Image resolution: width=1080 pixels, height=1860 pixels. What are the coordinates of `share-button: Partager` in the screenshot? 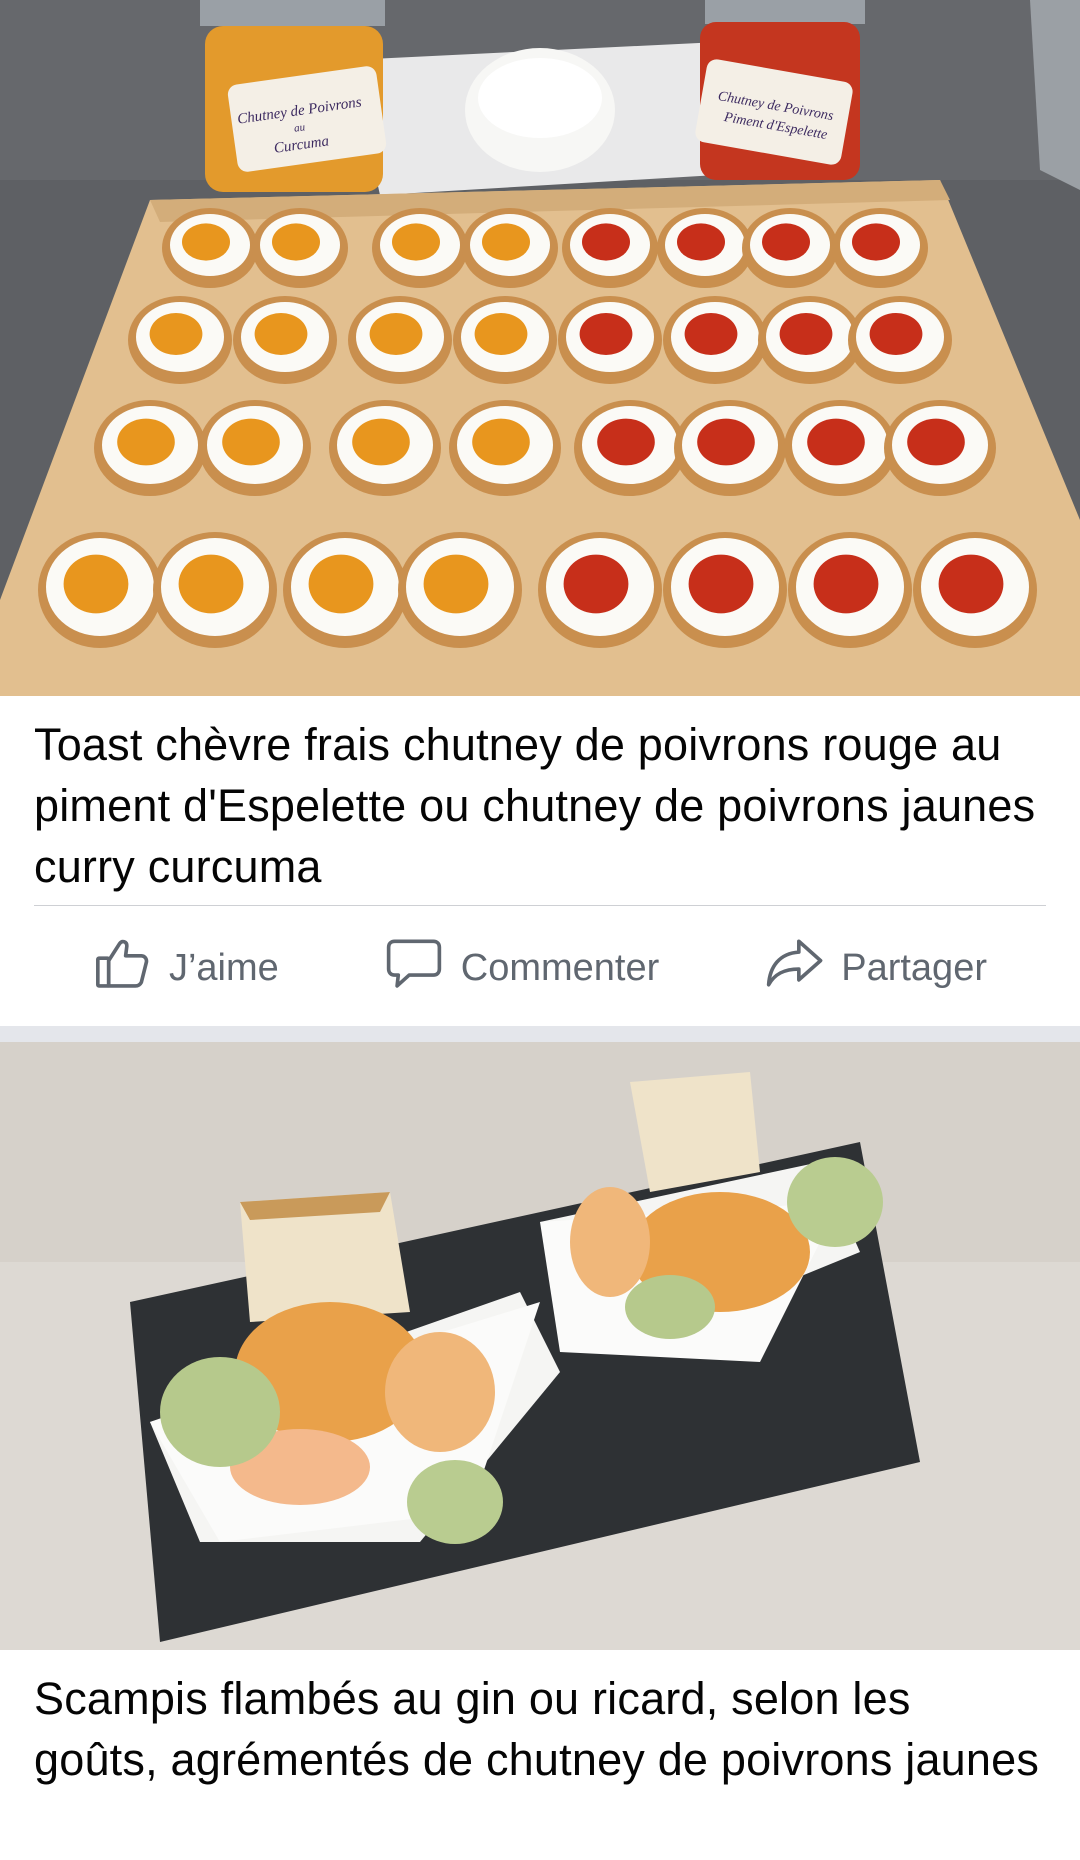 It's located at (876, 968).